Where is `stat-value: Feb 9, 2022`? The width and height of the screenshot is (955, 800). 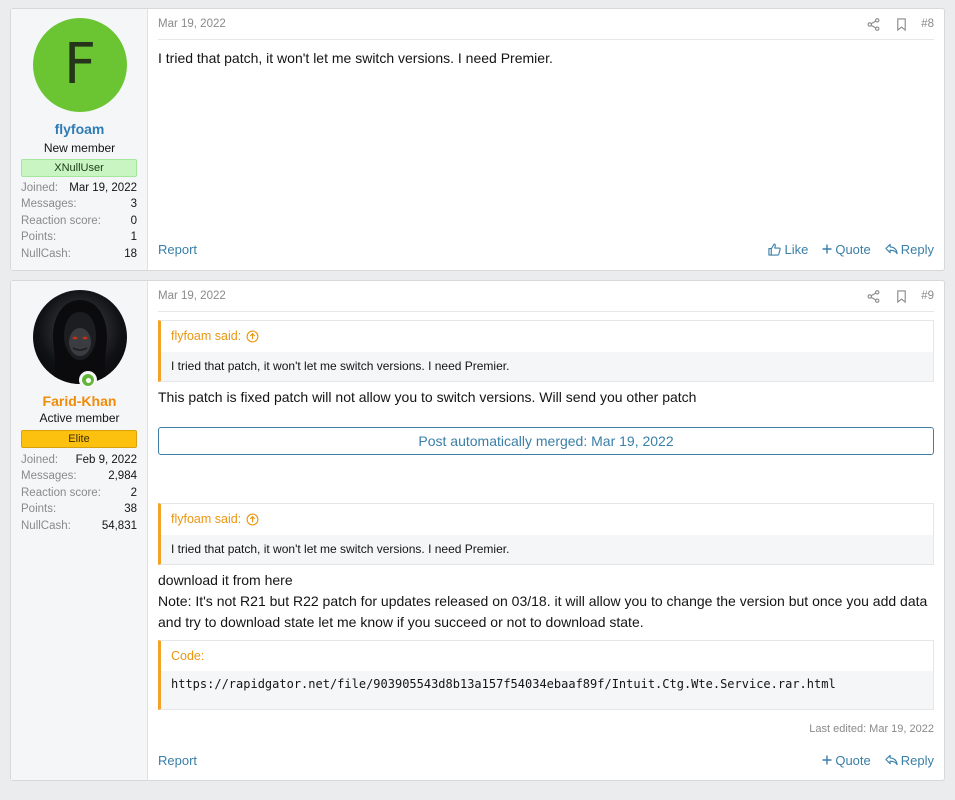 stat-value: Feb 9, 2022 is located at coordinates (106, 460).